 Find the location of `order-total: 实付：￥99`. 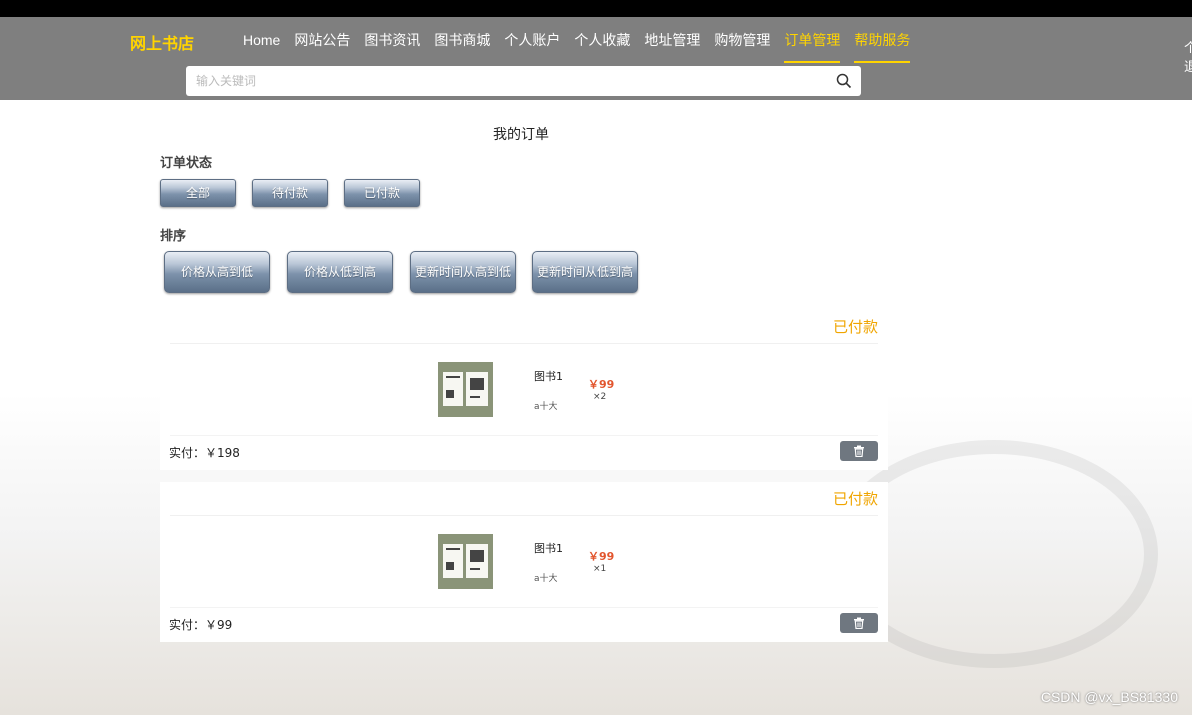

order-total: 实付：￥99 is located at coordinates (201, 625).